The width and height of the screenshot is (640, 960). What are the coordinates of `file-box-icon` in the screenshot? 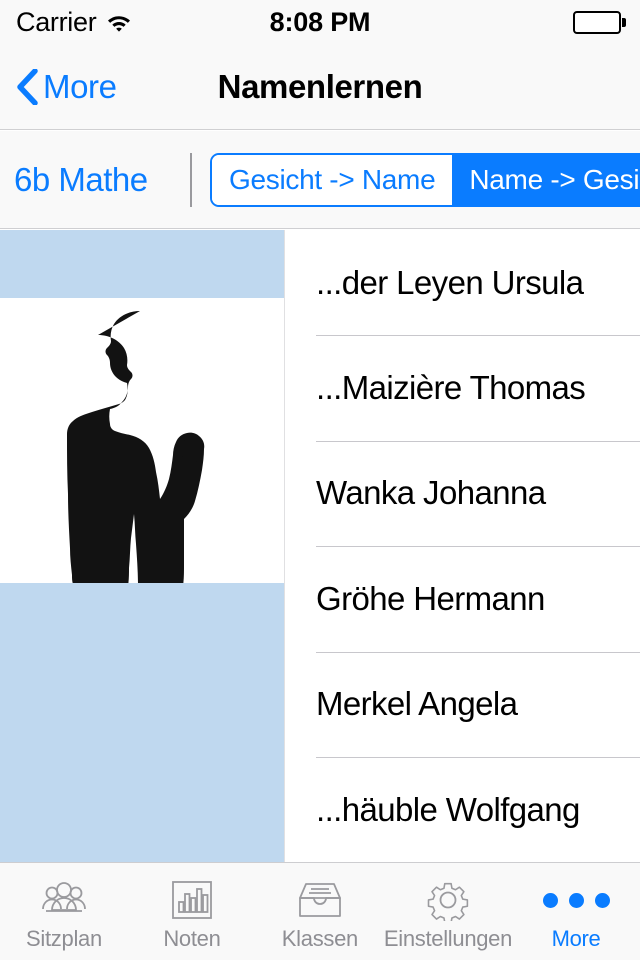 It's located at (320, 900).